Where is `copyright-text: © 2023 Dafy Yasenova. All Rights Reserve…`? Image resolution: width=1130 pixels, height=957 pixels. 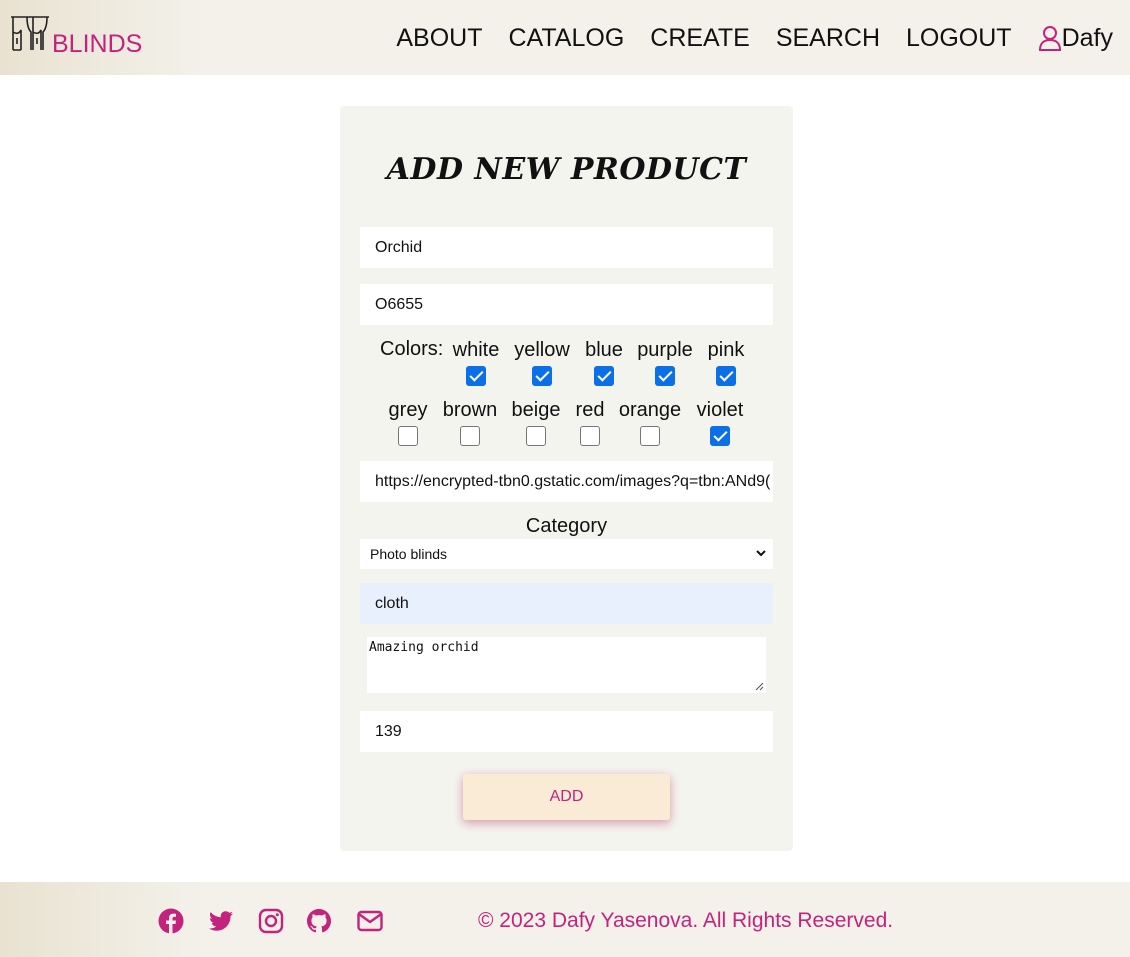
copyright-text: © 2023 Dafy Yasenova. All Rights Reserve… is located at coordinates (686, 920).